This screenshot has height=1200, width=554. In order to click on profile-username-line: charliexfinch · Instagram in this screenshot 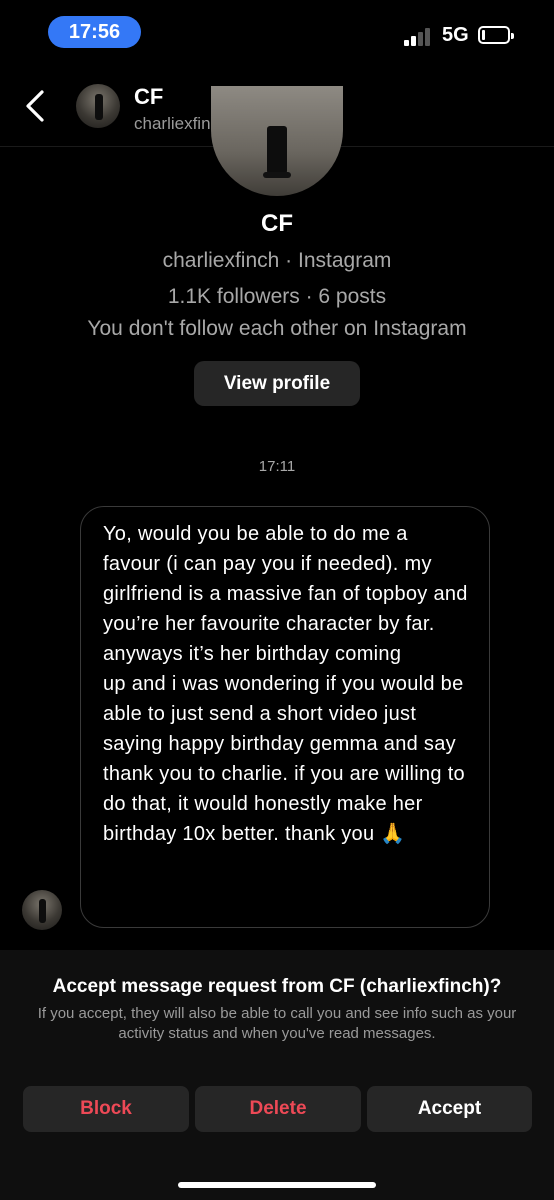, I will do `click(277, 260)`.